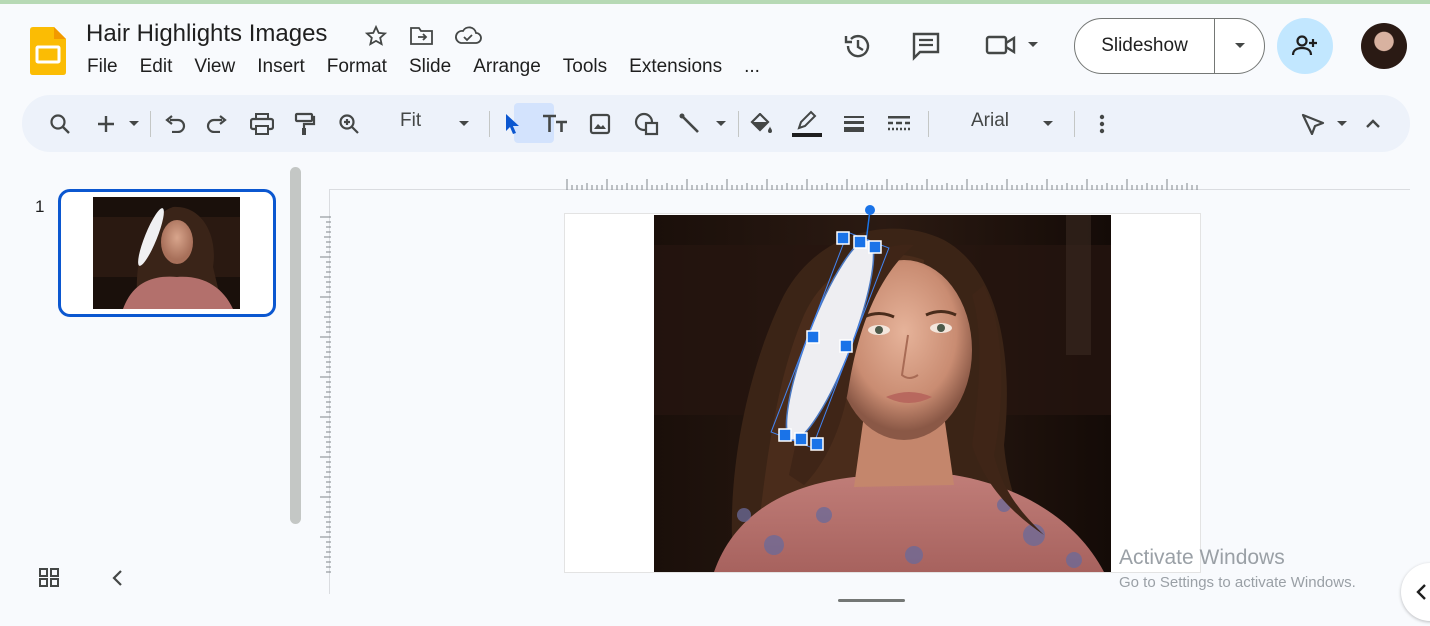  I want to click on watermark-line-2: Go to Settings to activate Windows., so click(1237, 582).